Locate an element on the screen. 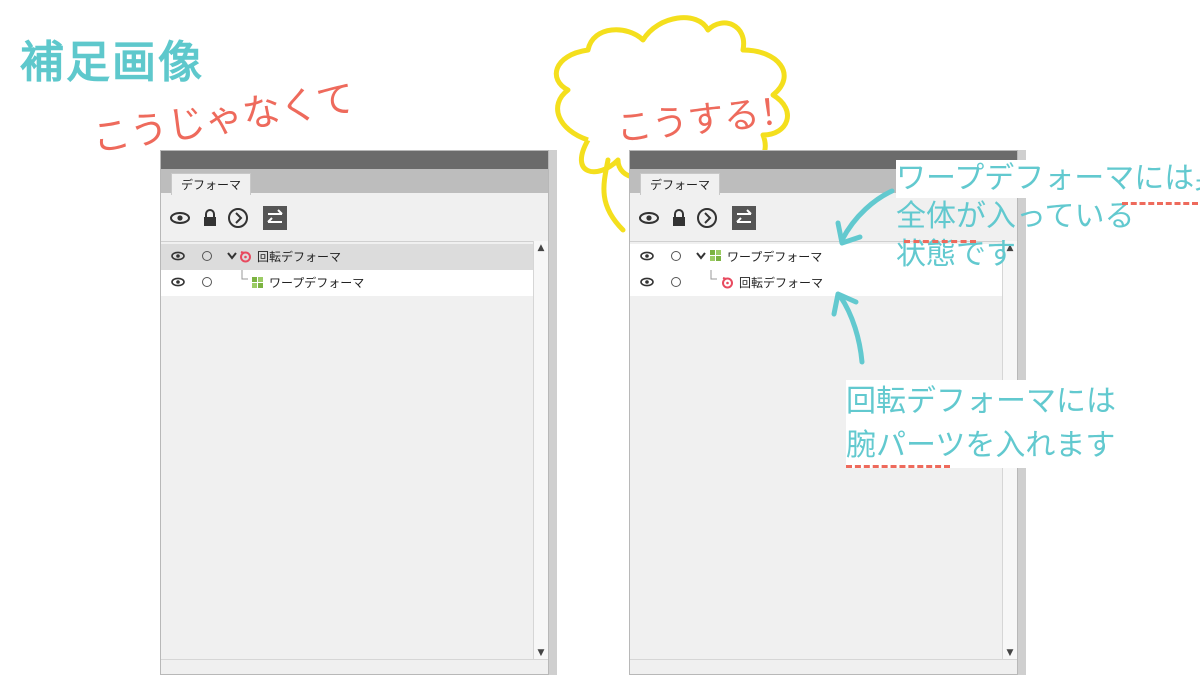 Image resolution: width=1200 pixels, height=675 pixels. note-warp: ワープデフォーマには身体 全体が入っている 状態です is located at coordinates (1048, 217).